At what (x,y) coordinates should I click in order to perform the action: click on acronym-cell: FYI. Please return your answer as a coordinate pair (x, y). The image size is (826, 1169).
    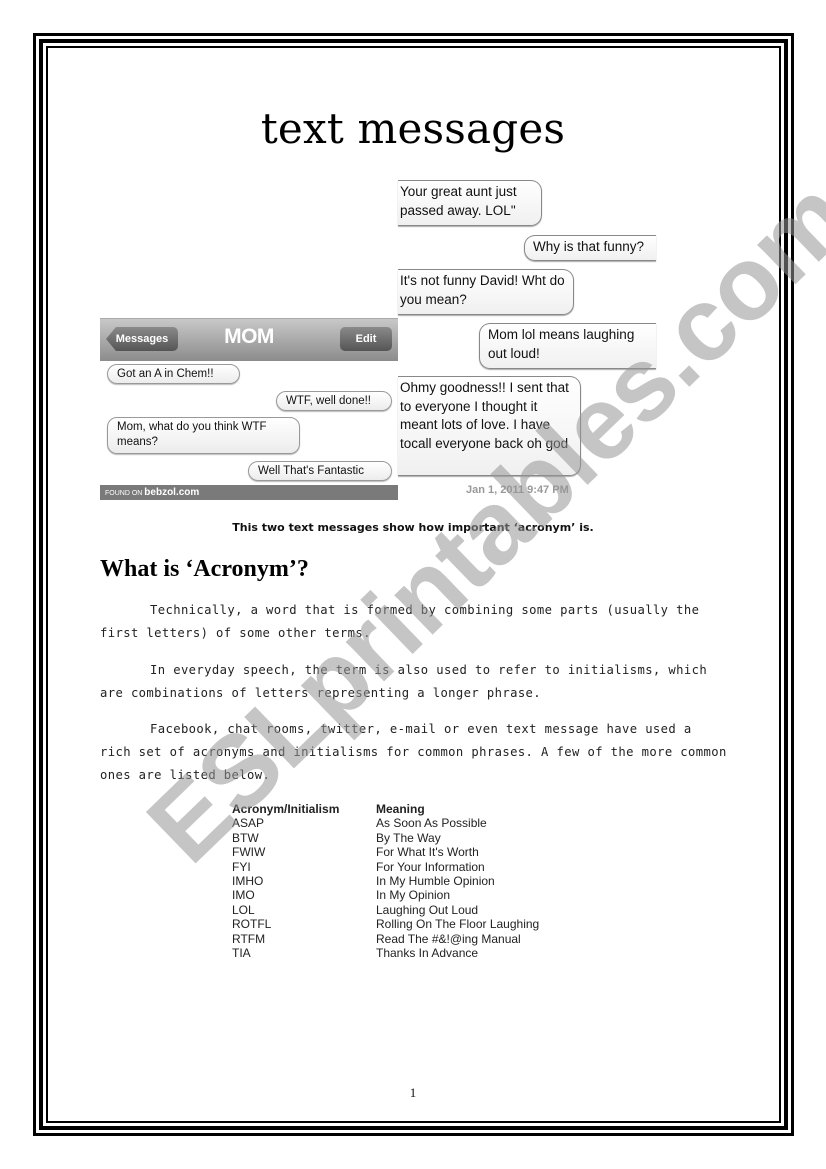
    Looking at the image, I should click on (241, 866).